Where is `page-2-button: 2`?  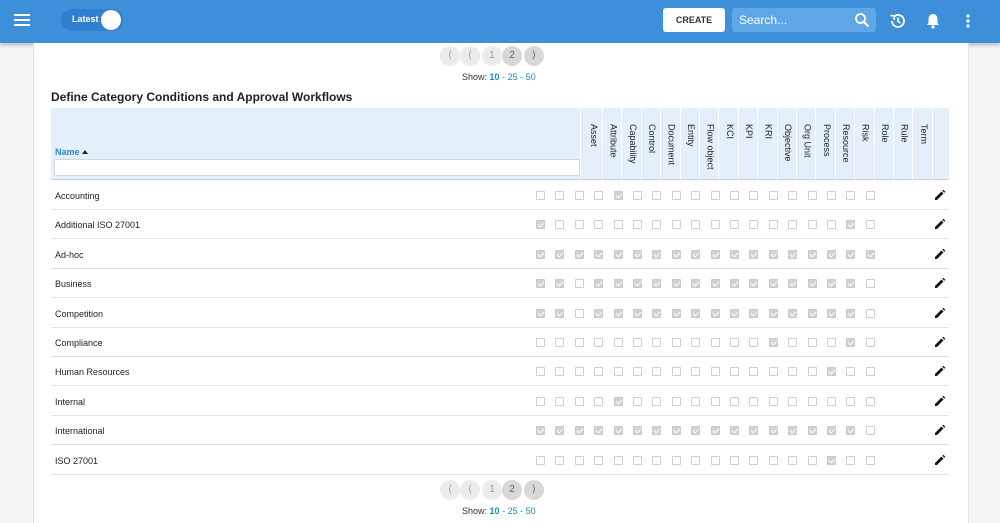 page-2-button: 2 is located at coordinates (512, 56).